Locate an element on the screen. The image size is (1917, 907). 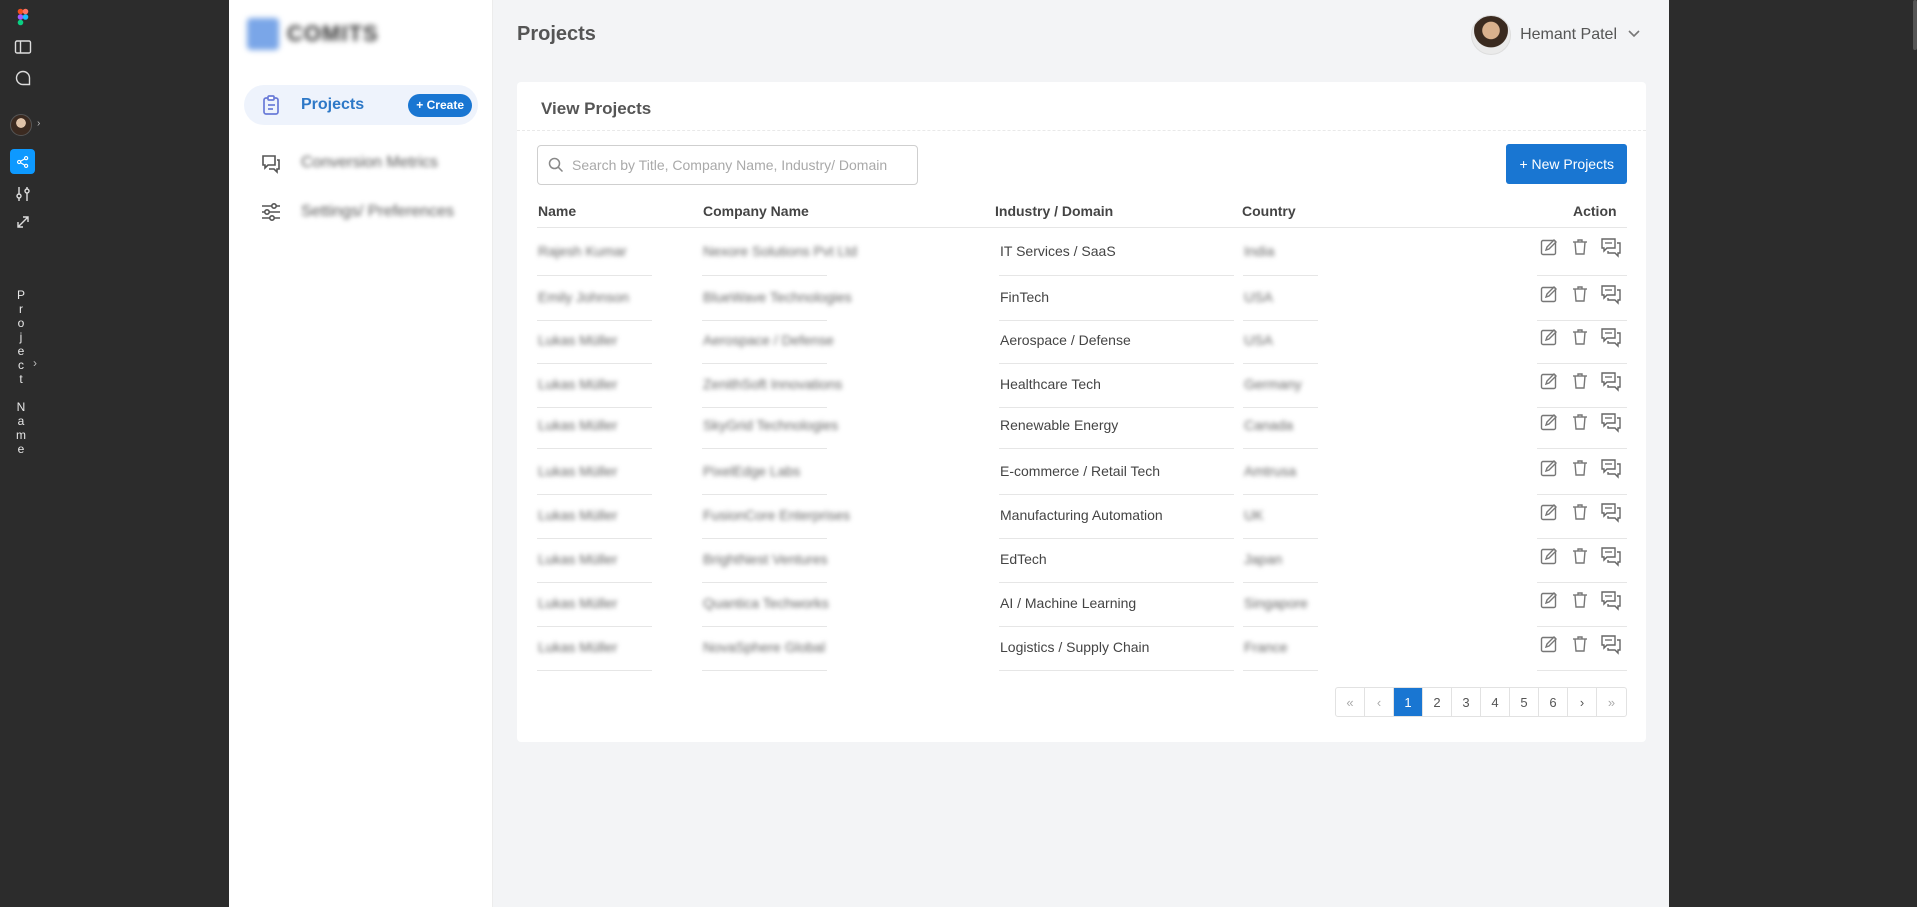
page-4-button: 4 is located at coordinates (1495, 702).